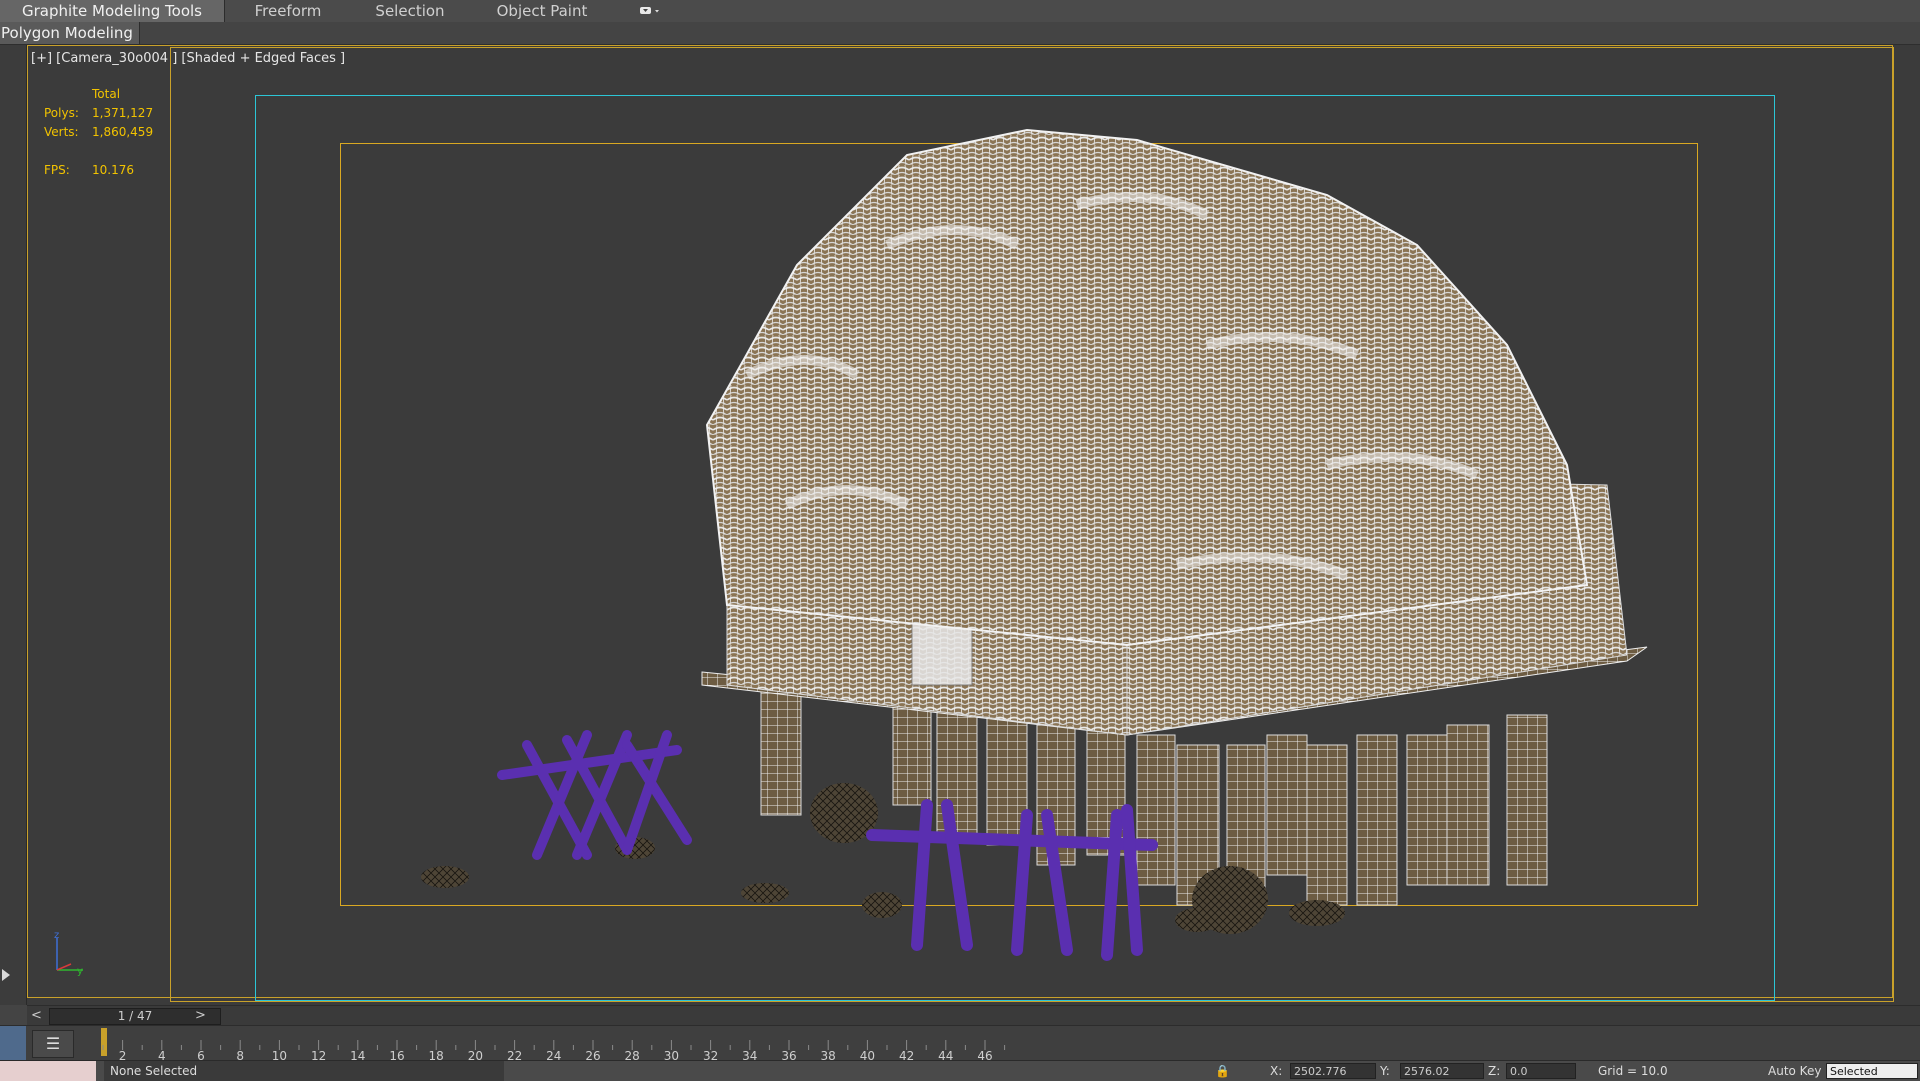 The width and height of the screenshot is (1920, 1081). I want to click on ribbon-subtab: Polygon Modeling, so click(960, 33).